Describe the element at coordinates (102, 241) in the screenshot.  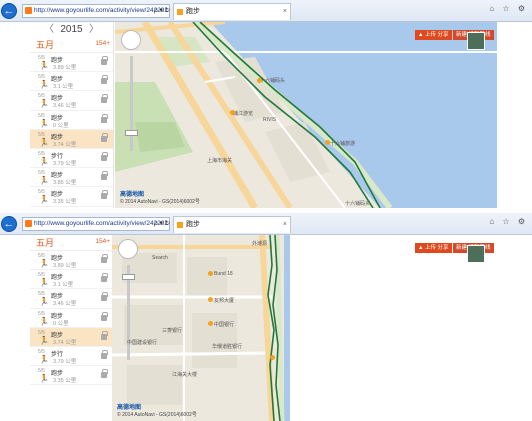
I see `month-count: 154+` at that location.